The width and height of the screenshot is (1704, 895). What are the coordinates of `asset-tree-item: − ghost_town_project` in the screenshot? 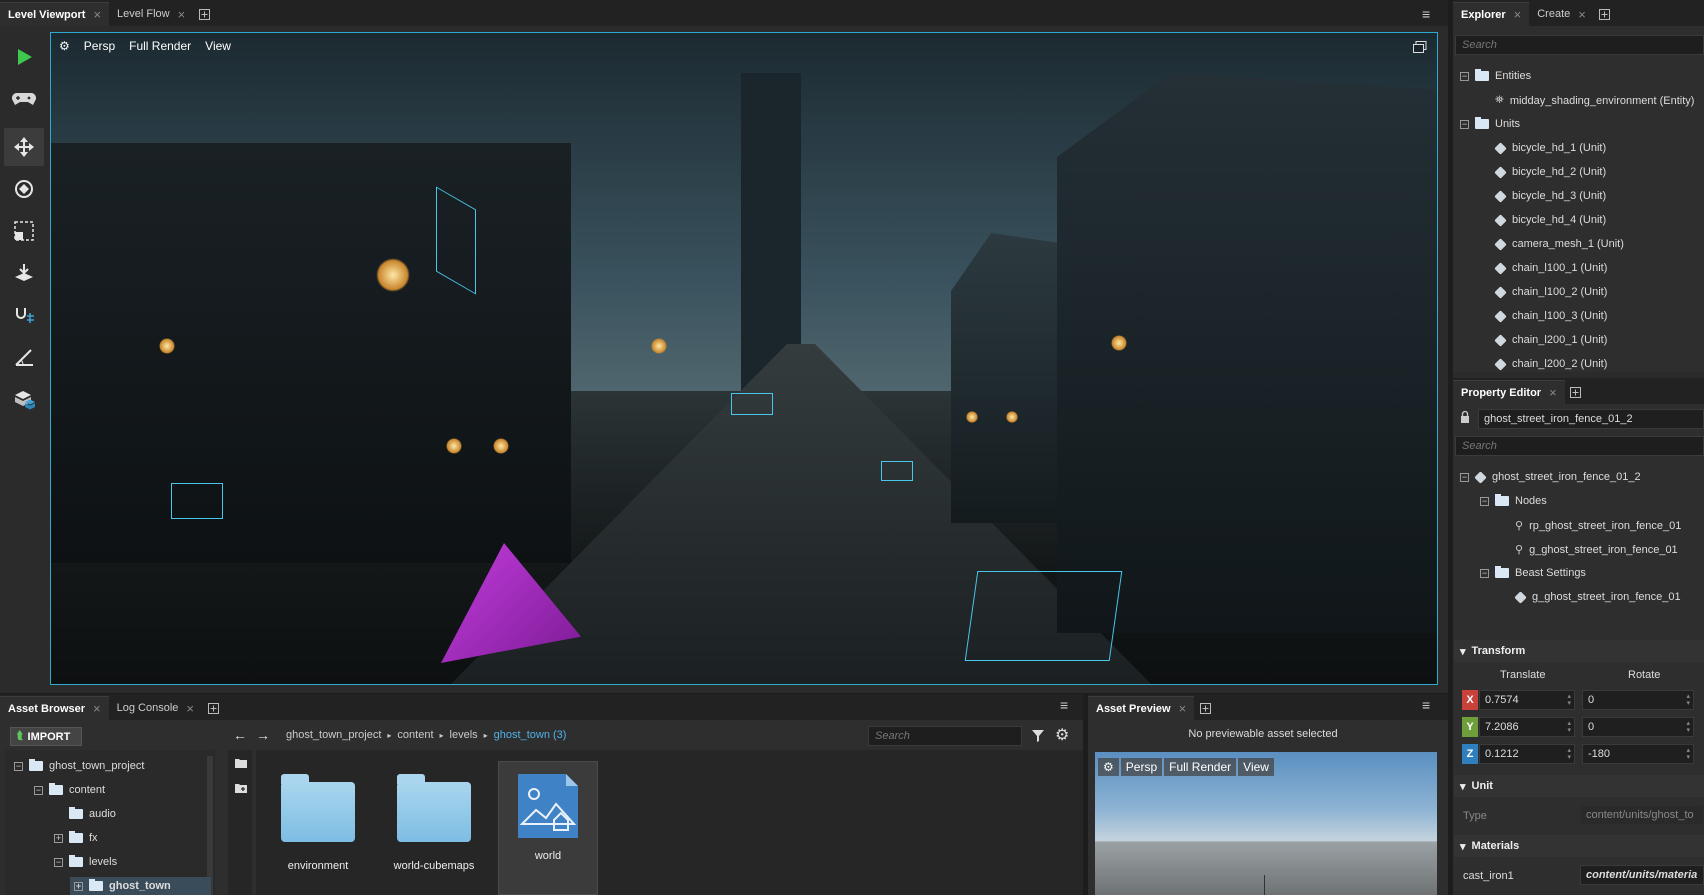 It's located at (79, 765).